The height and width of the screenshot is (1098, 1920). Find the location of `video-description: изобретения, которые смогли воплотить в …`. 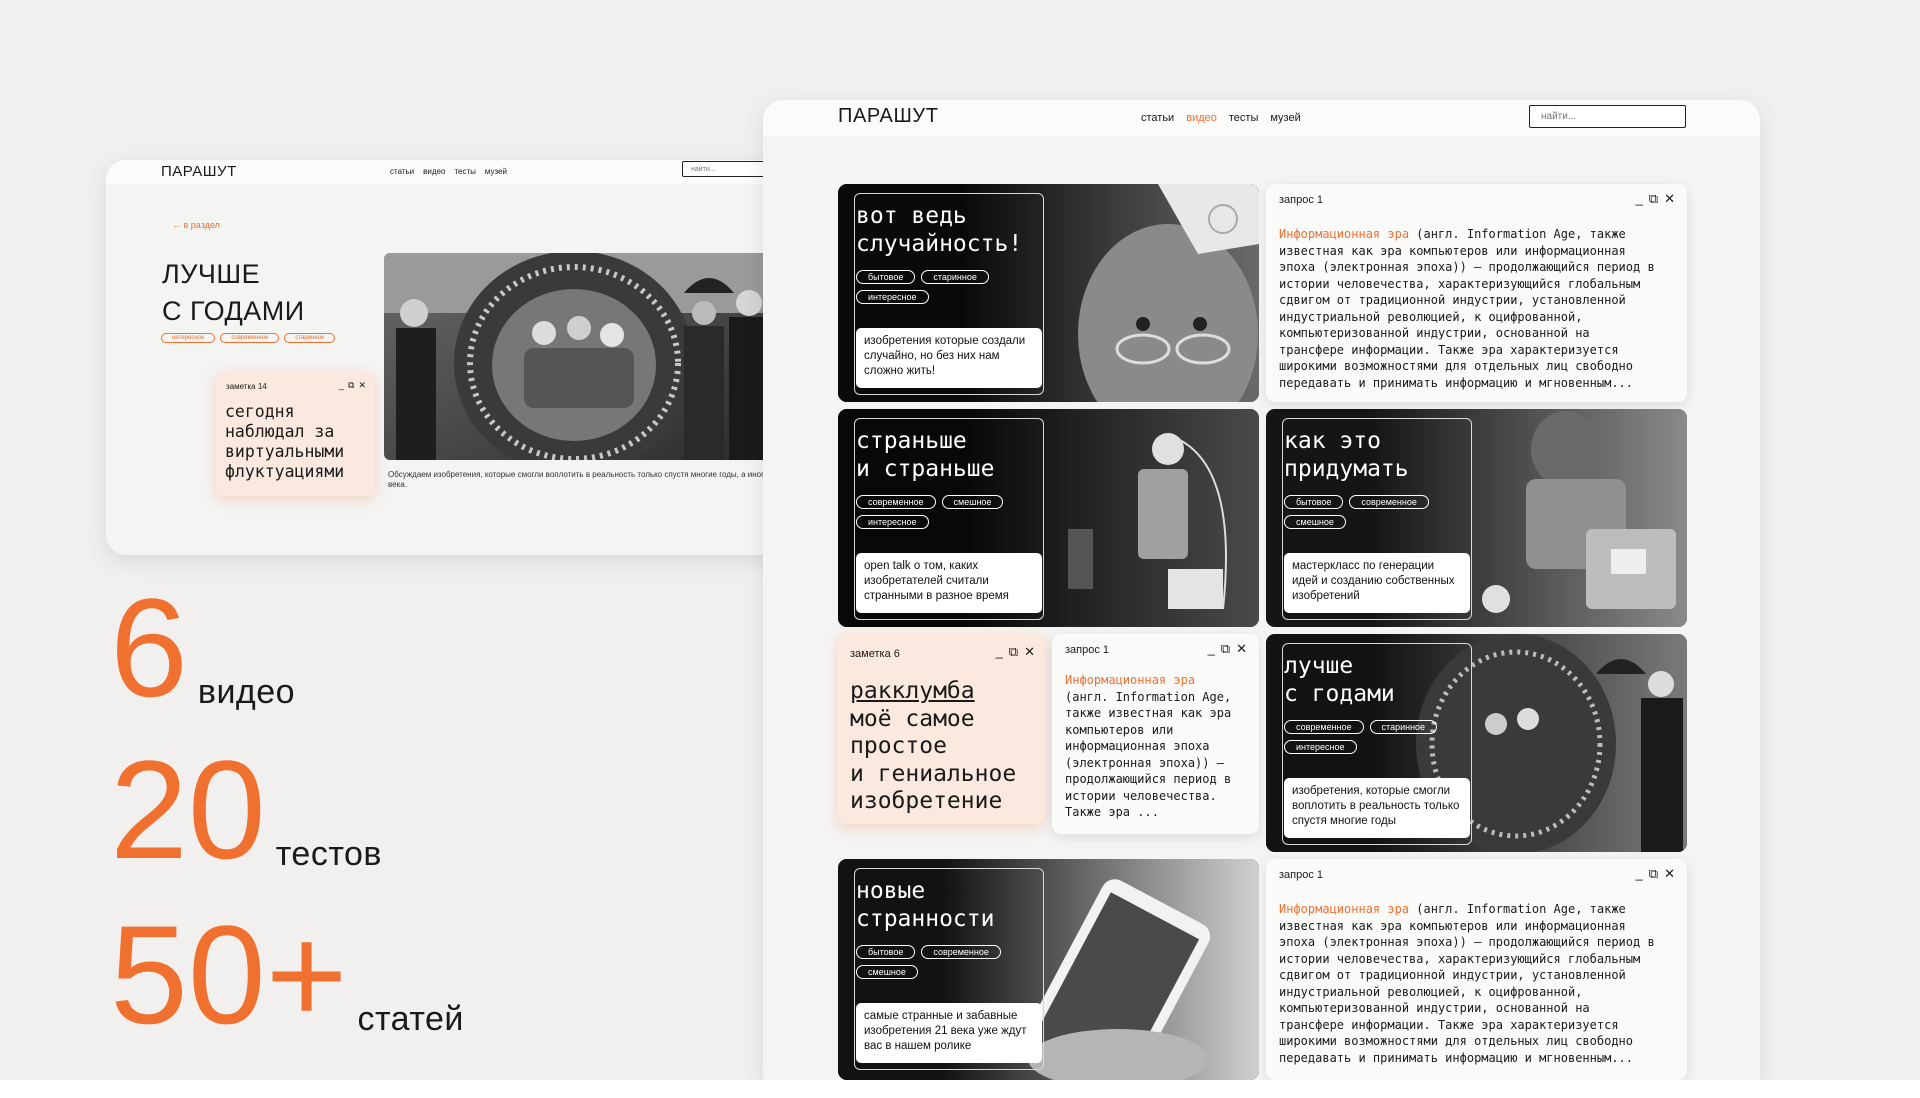

video-description: изобретения, которые смогли воплотить в … is located at coordinates (1377, 808).